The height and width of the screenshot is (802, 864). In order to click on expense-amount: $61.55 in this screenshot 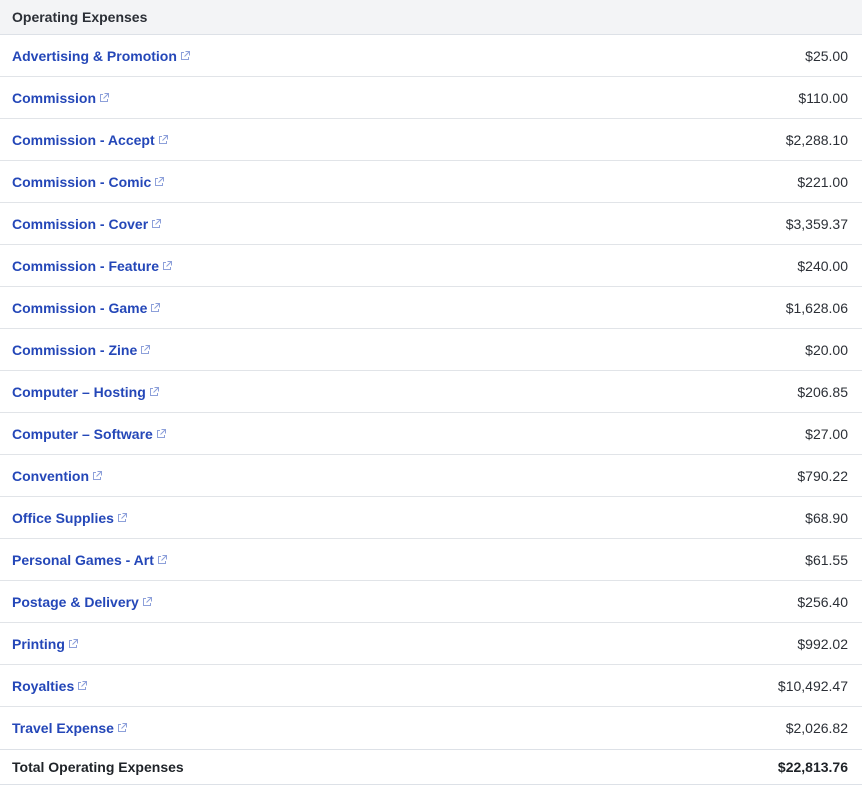, I will do `click(826, 559)`.